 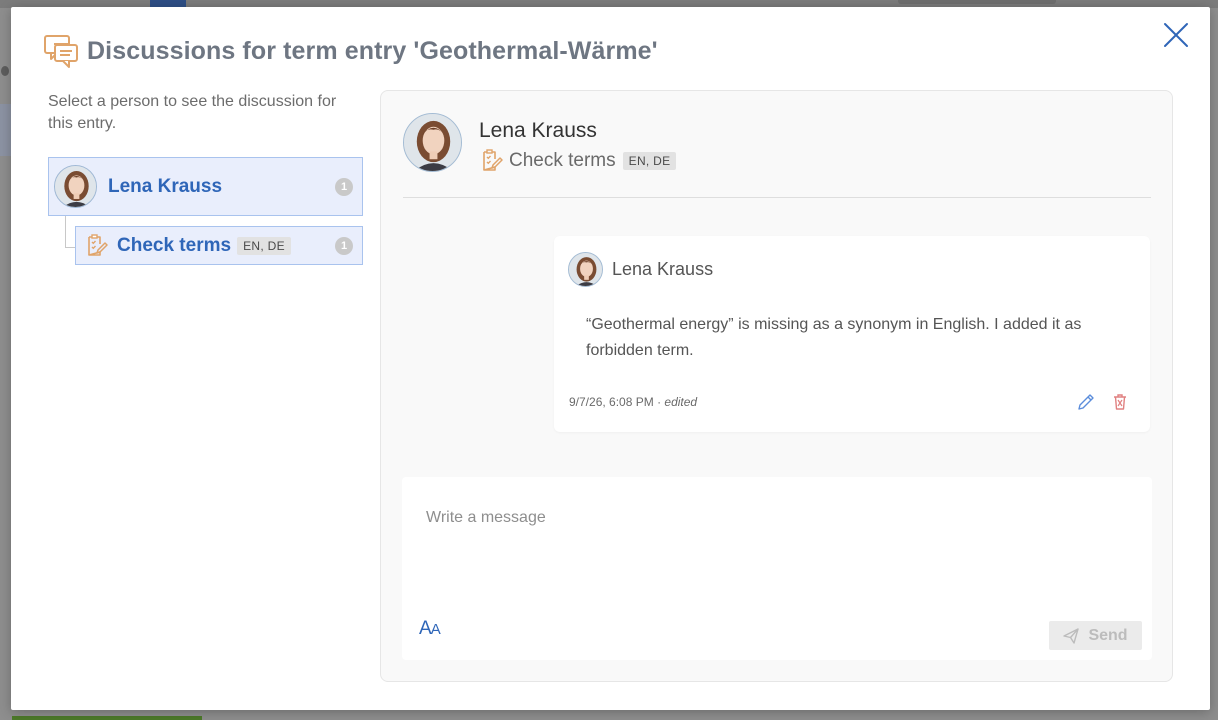 What do you see at coordinates (611, 402) in the screenshot?
I see `message-timestamp: 9/7/26, 6:08 PM` at bounding box center [611, 402].